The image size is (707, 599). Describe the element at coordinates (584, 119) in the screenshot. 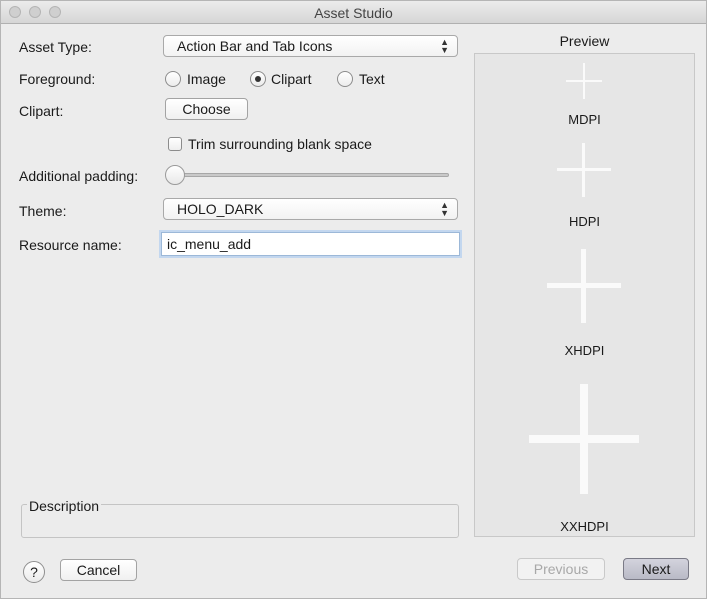

I see `mdpi-label: MDPI` at that location.